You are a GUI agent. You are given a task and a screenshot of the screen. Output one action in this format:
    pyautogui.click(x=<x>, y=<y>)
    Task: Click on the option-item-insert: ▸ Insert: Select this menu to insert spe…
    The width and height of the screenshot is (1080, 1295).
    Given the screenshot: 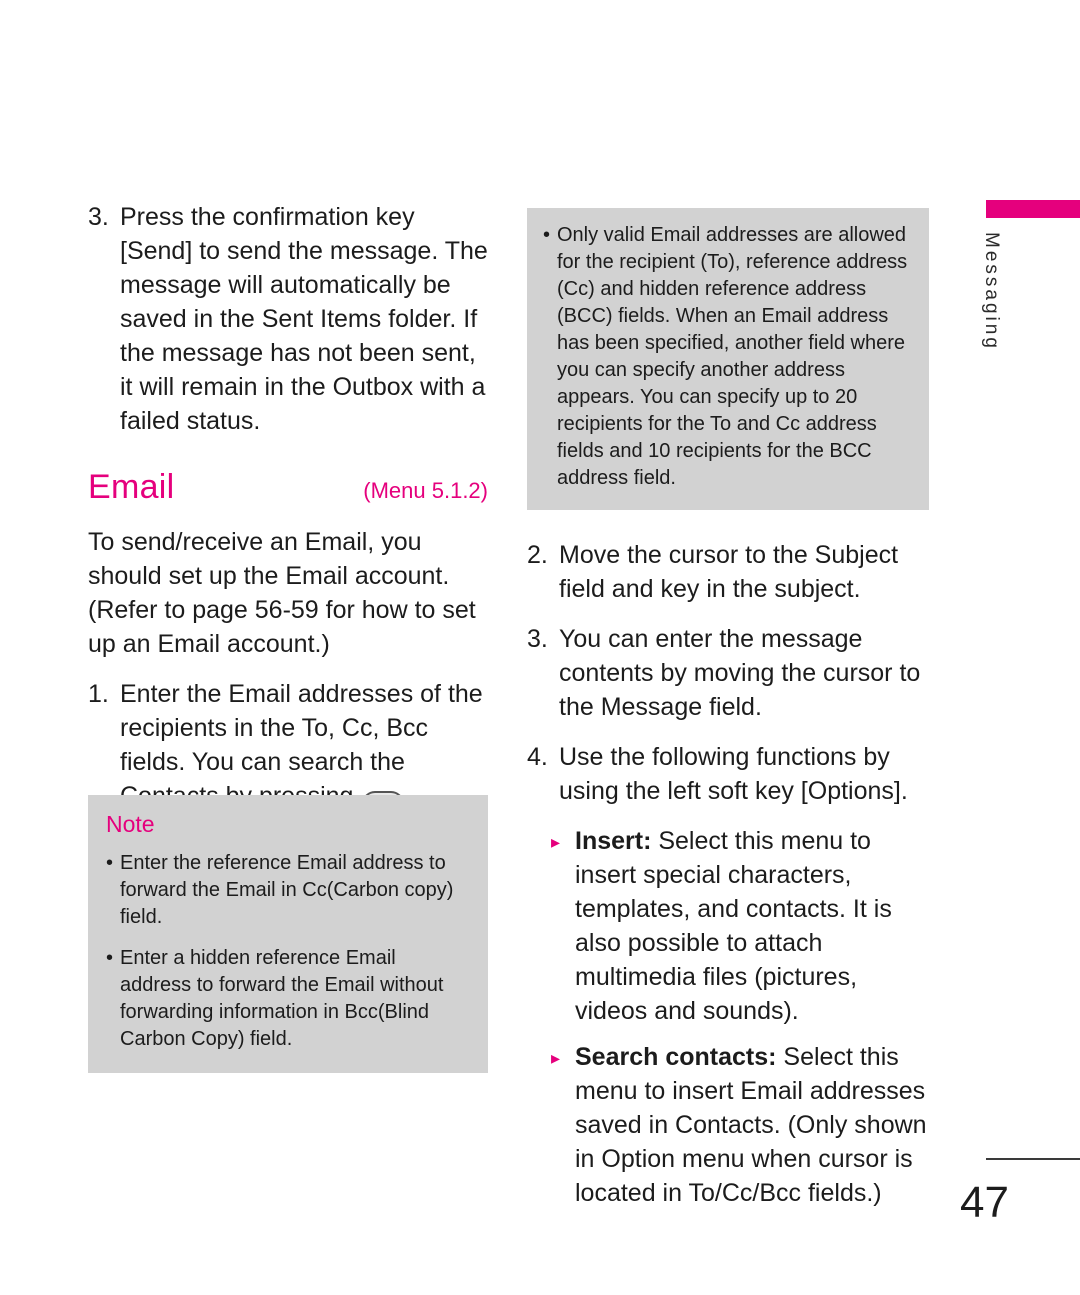 What is the action you would take?
    pyautogui.click(x=740, y=926)
    